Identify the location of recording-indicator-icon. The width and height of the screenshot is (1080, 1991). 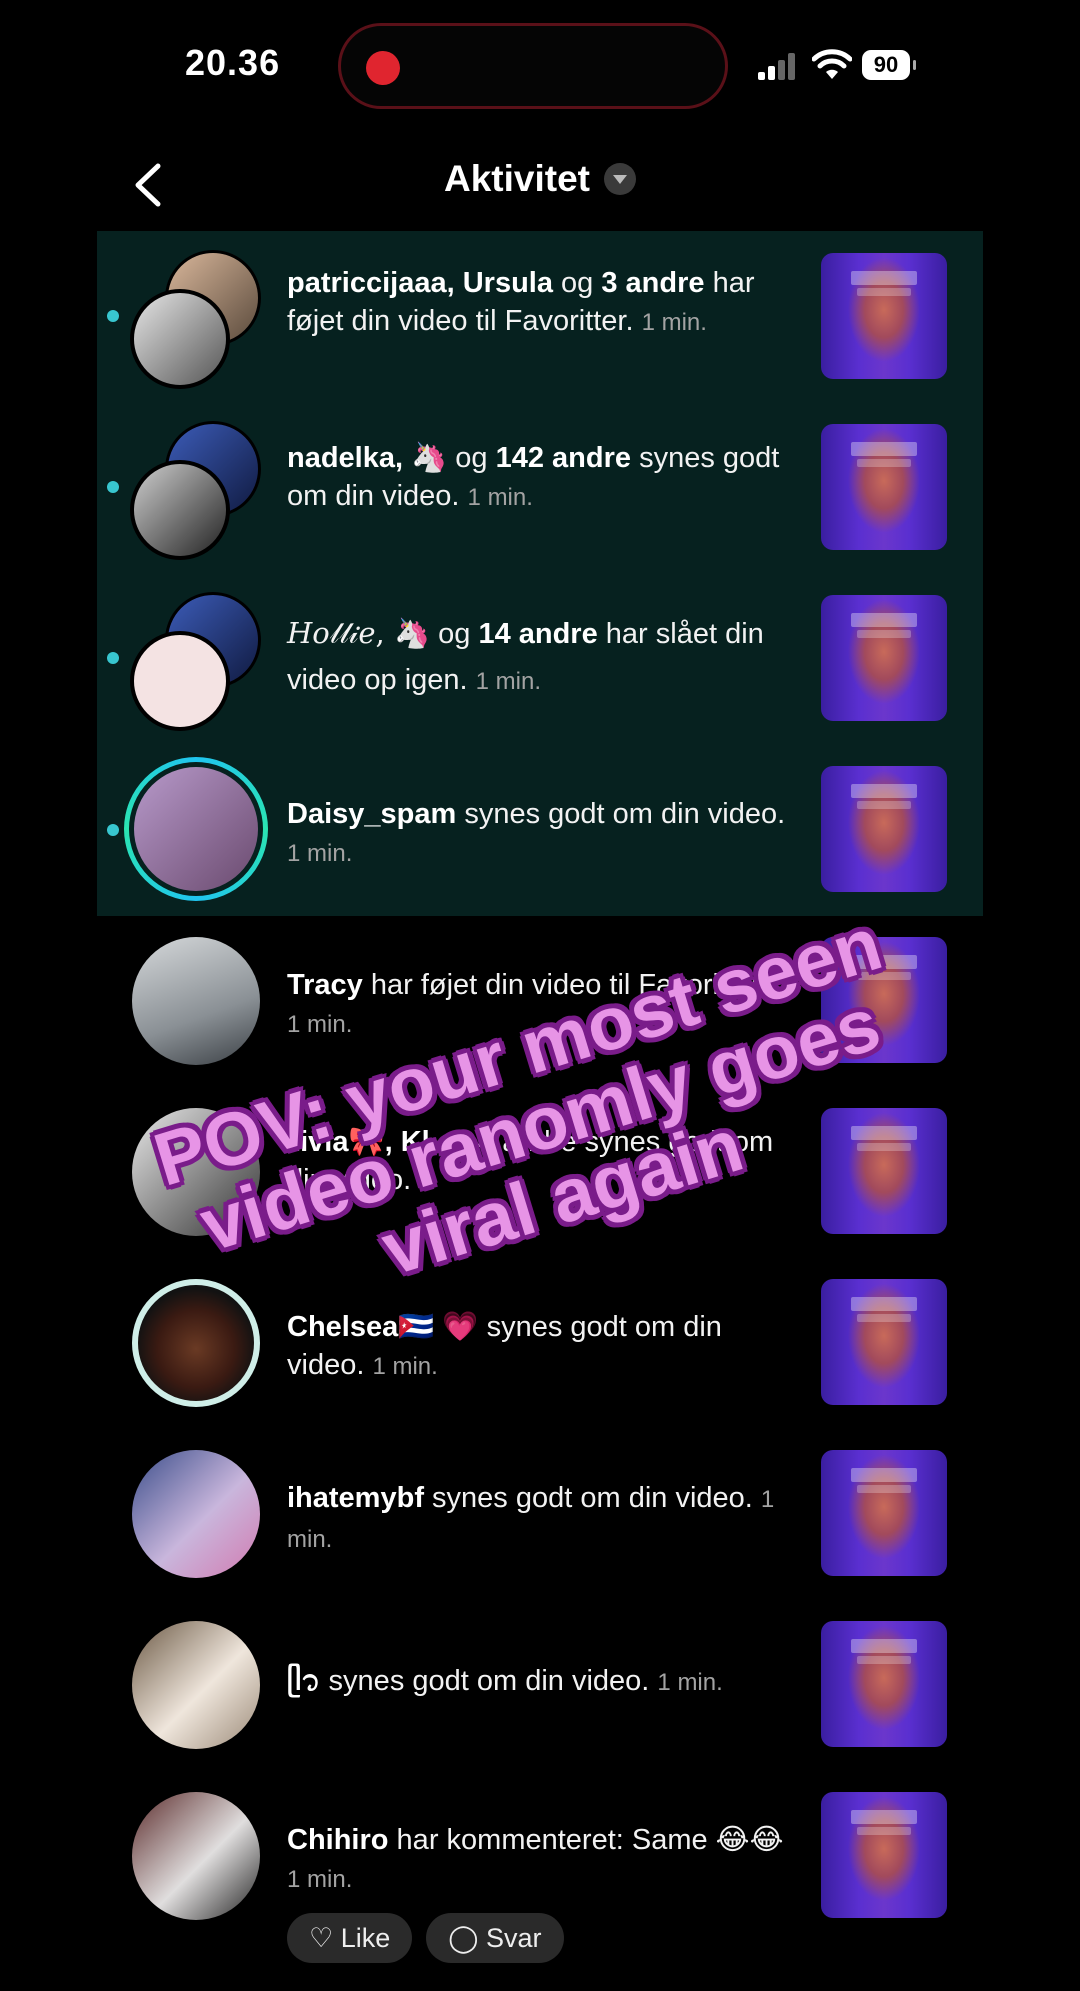
(383, 68).